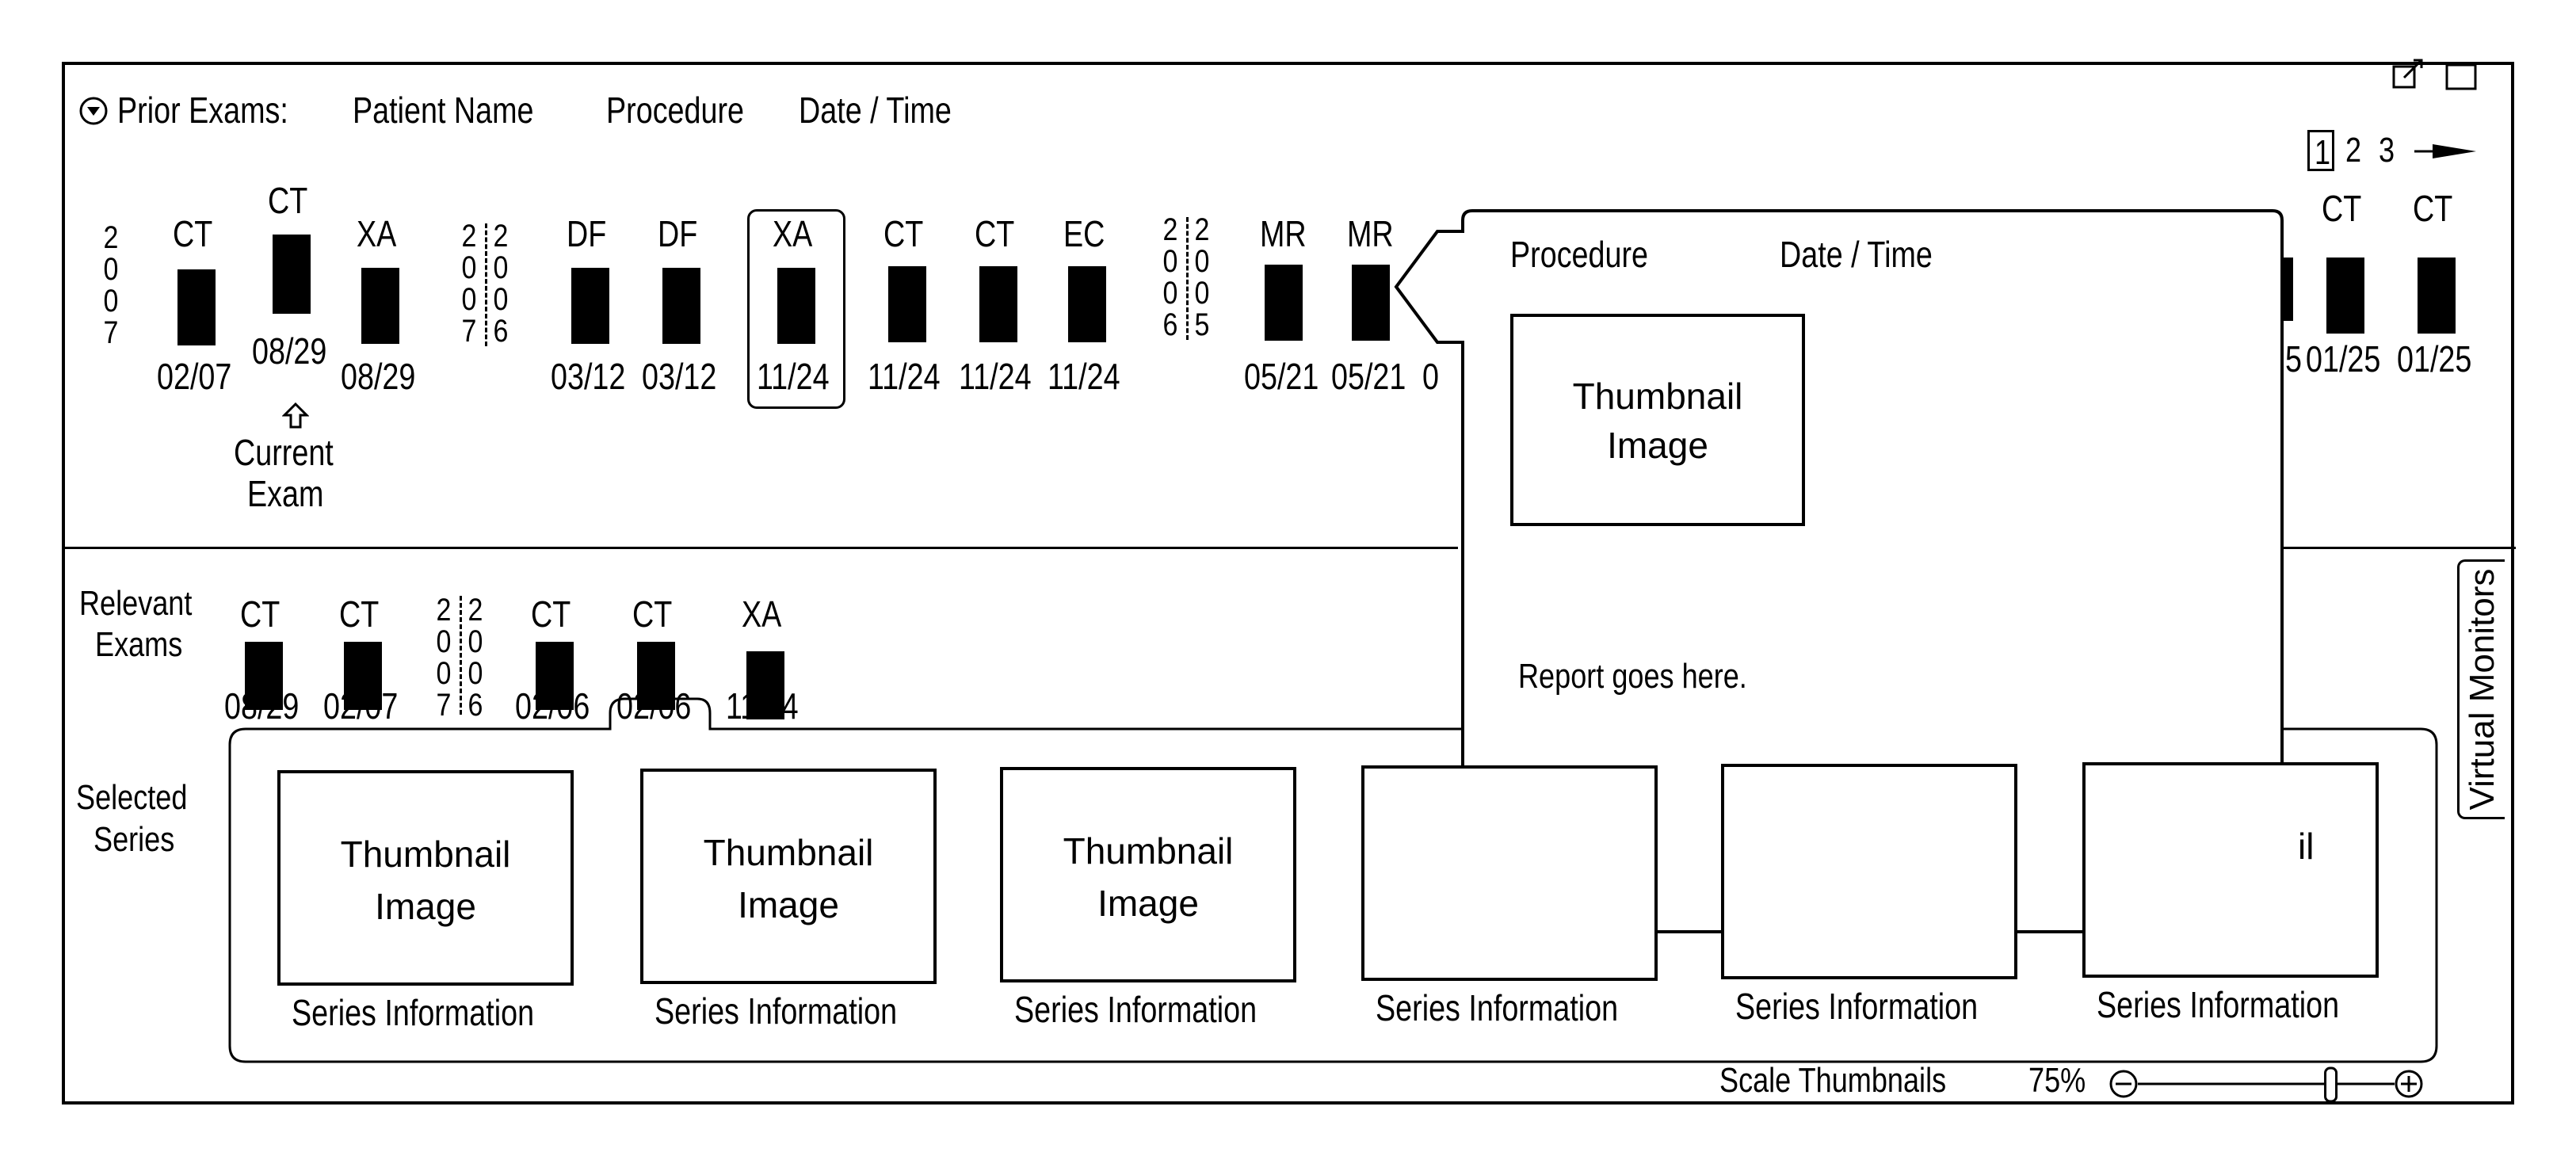 The width and height of the screenshot is (2576, 1156). What do you see at coordinates (2287, 289) in the screenshot?
I see `timeline-exam-bar` at bounding box center [2287, 289].